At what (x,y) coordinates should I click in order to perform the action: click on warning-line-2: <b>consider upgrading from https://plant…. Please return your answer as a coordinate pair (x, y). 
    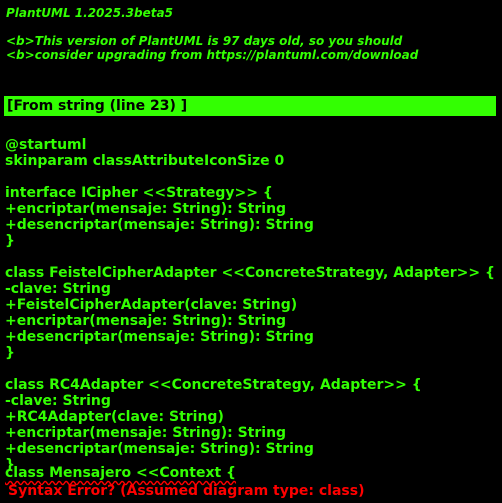
    Looking at the image, I should click on (212, 55).